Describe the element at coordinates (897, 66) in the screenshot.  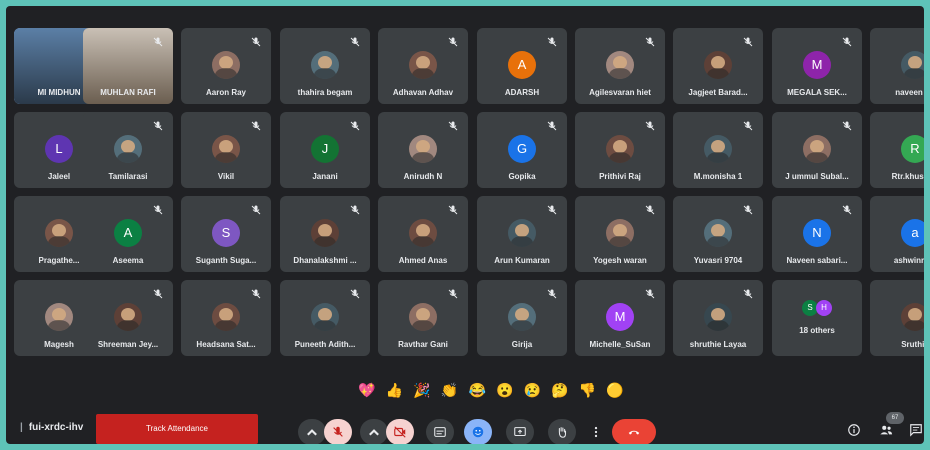
I see `participant-tile: naveen raj` at that location.